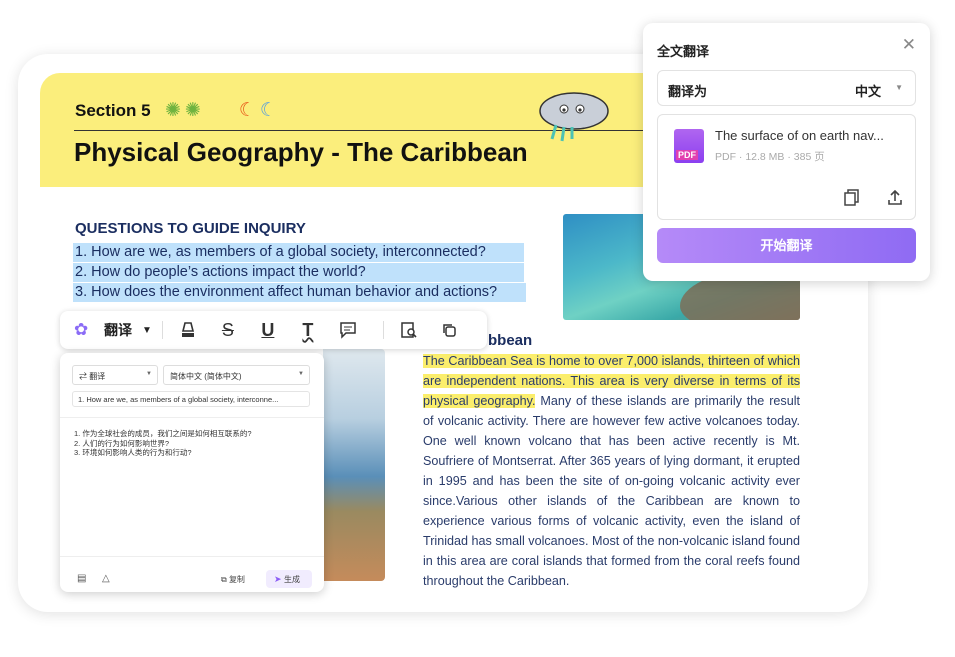 The height and width of the screenshot is (657, 955). Describe the element at coordinates (308, 330) in the screenshot. I see `squiggly-text-icon: T` at that location.